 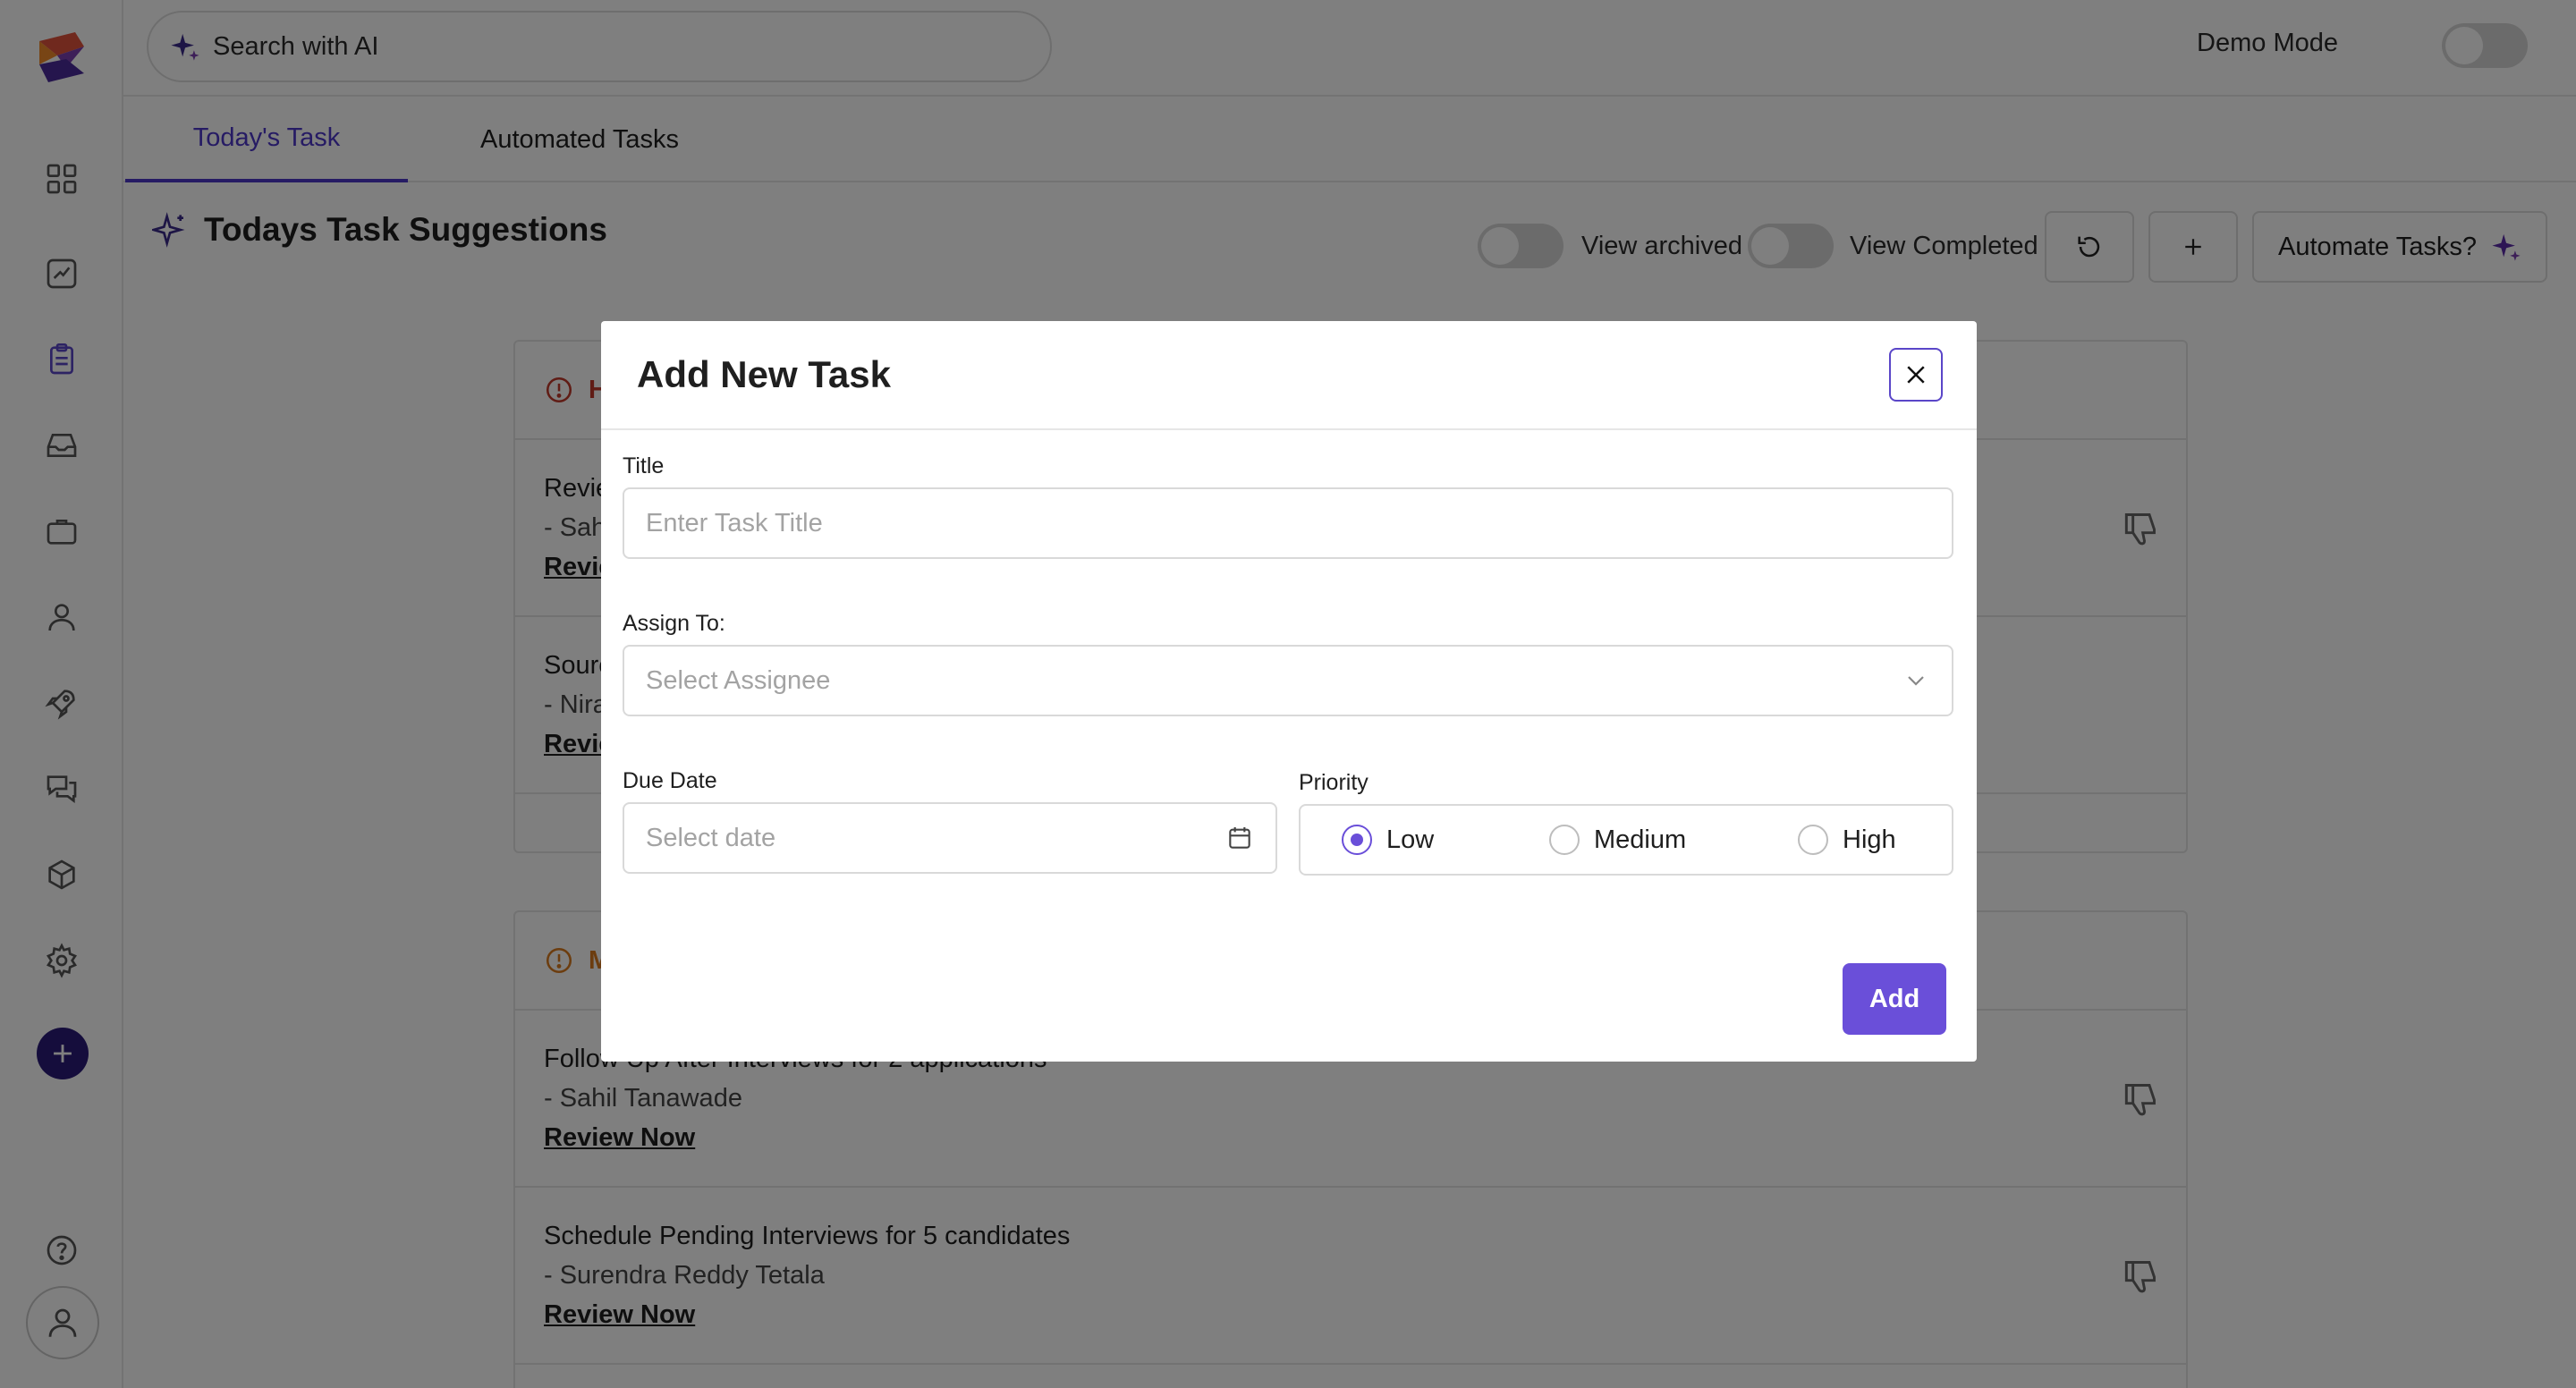 What do you see at coordinates (738, 680) in the screenshot?
I see `assignee-placeholder: Select Assignee` at bounding box center [738, 680].